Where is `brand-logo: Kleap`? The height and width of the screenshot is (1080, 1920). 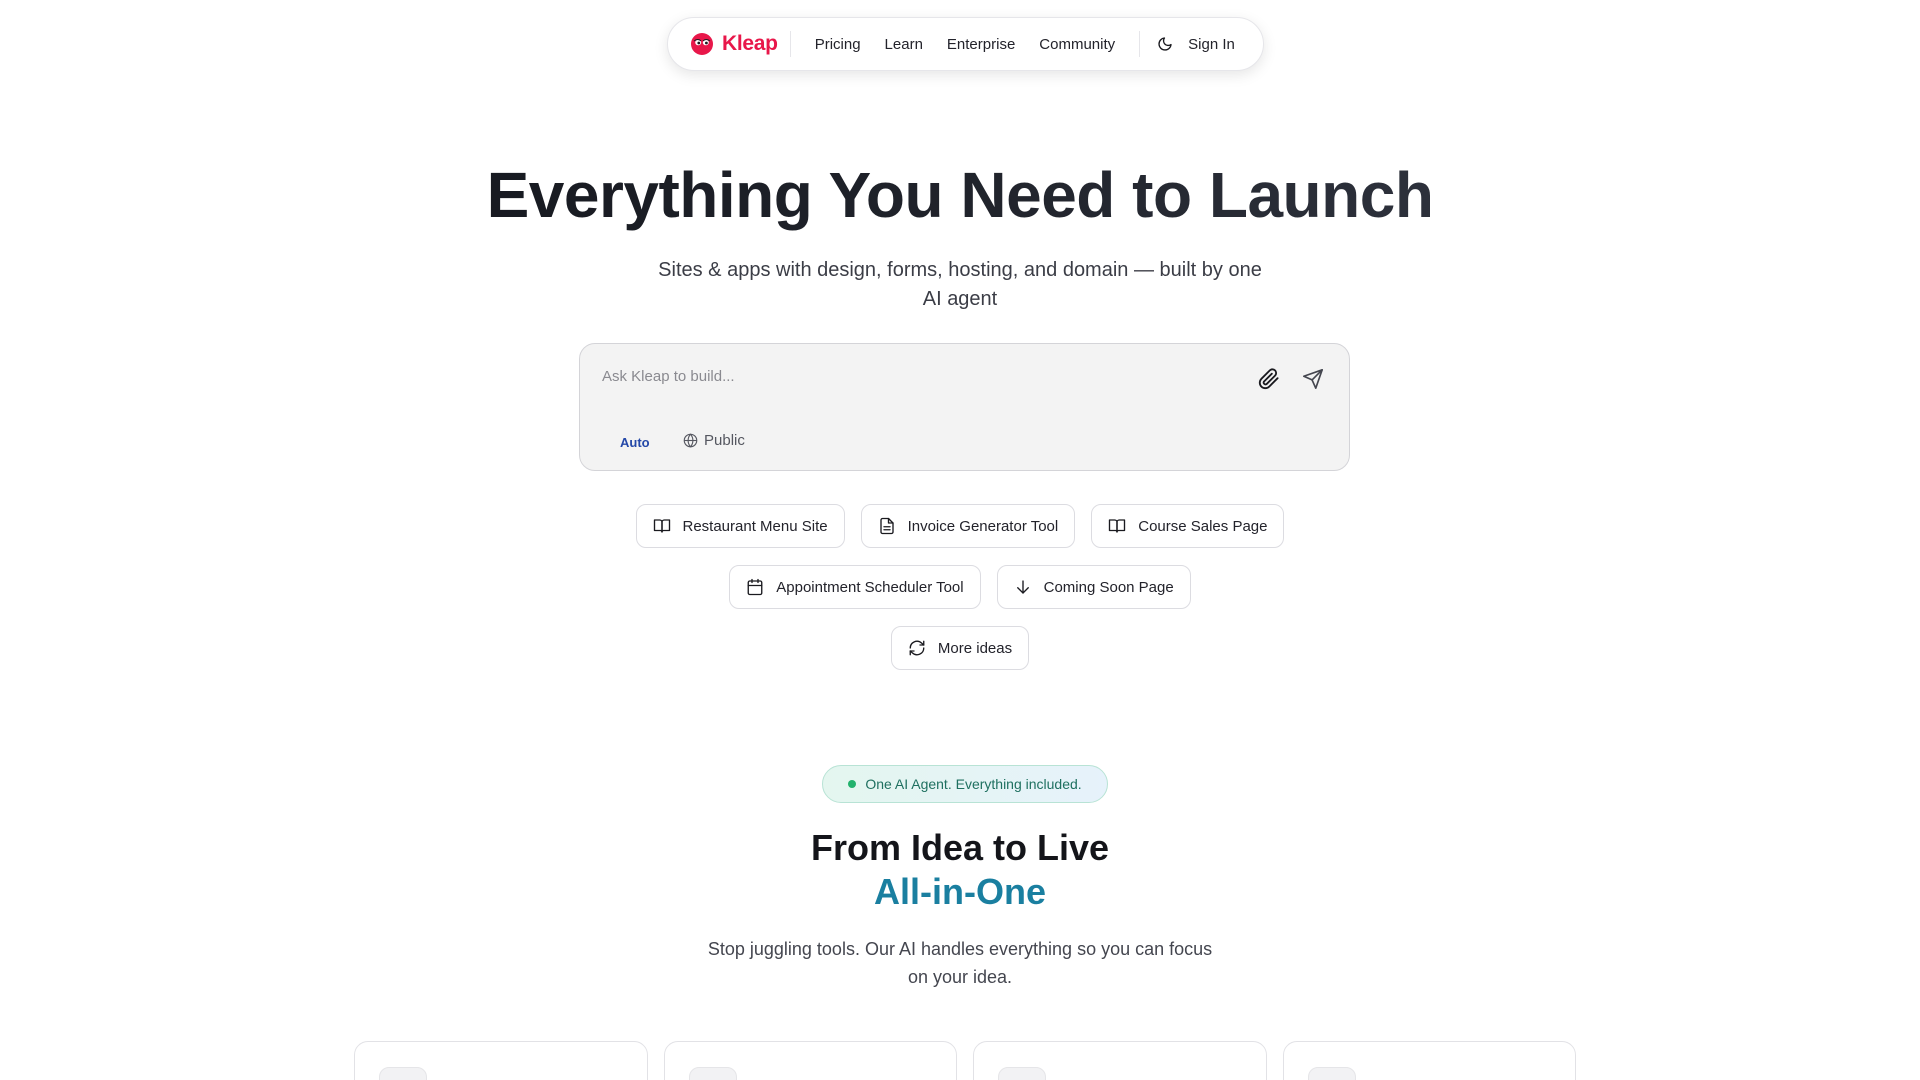 brand-logo: Kleap is located at coordinates (740, 44).